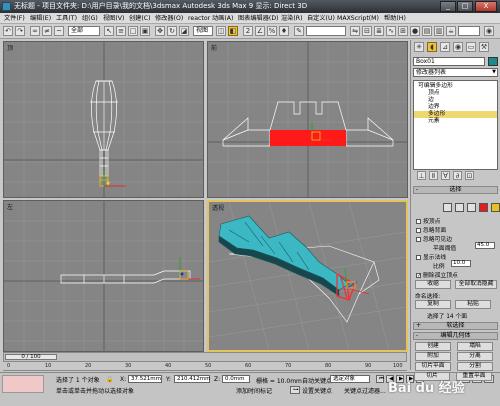 Image resolution: width=500 pixels, height=406 pixels. What do you see at coordinates (431, 229) in the screenshot?
I see `ignore-backfacing-checkbox: 忽略背面` at bounding box center [431, 229].